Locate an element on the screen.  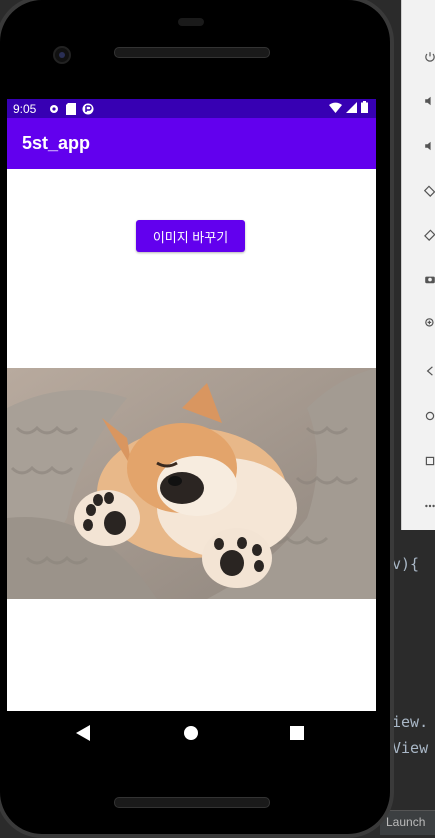
signal-icon is located at coordinates (351, 107).